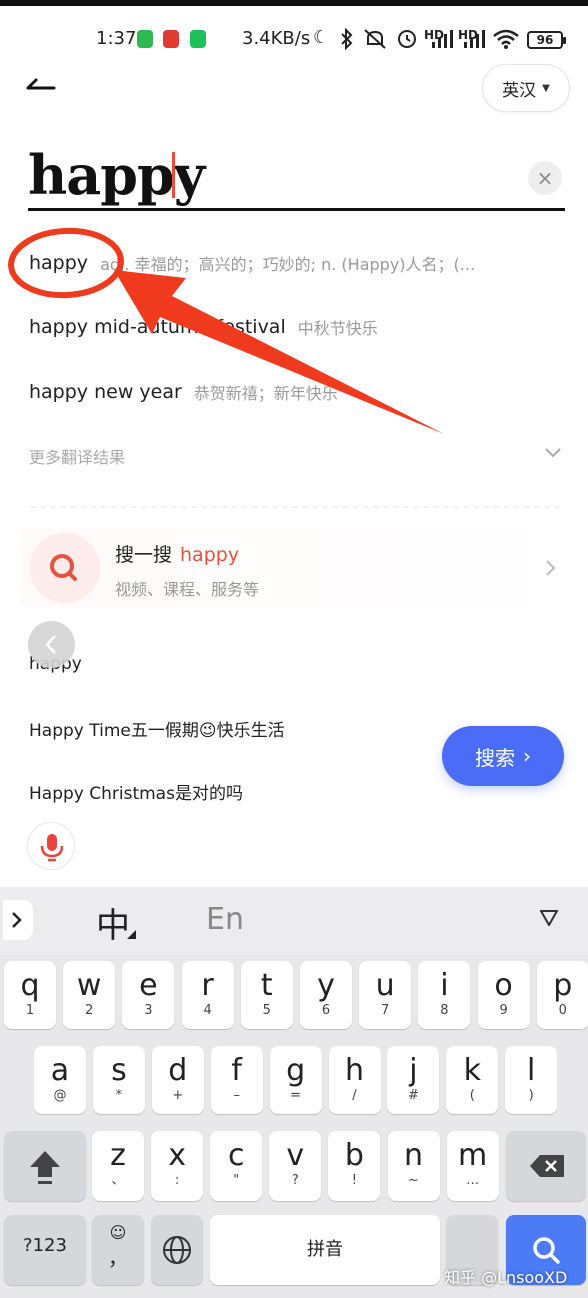 This screenshot has width=588, height=1298. I want to click on search-button-label: 搜索, so click(495, 757).